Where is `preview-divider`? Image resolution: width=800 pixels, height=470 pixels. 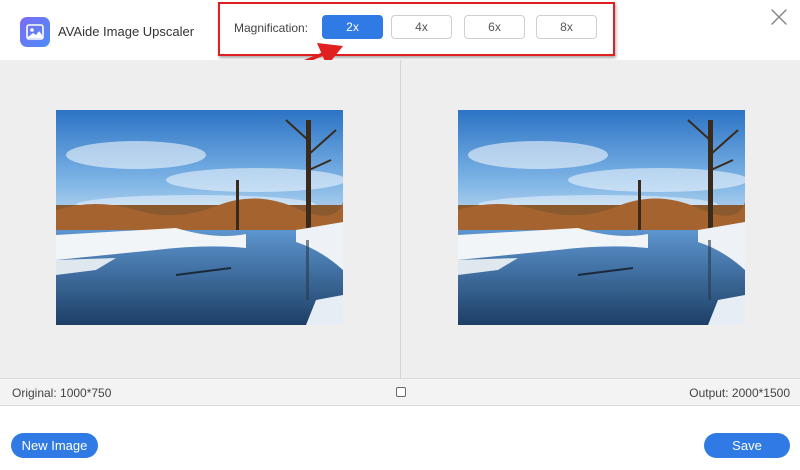 preview-divider is located at coordinates (400, 219).